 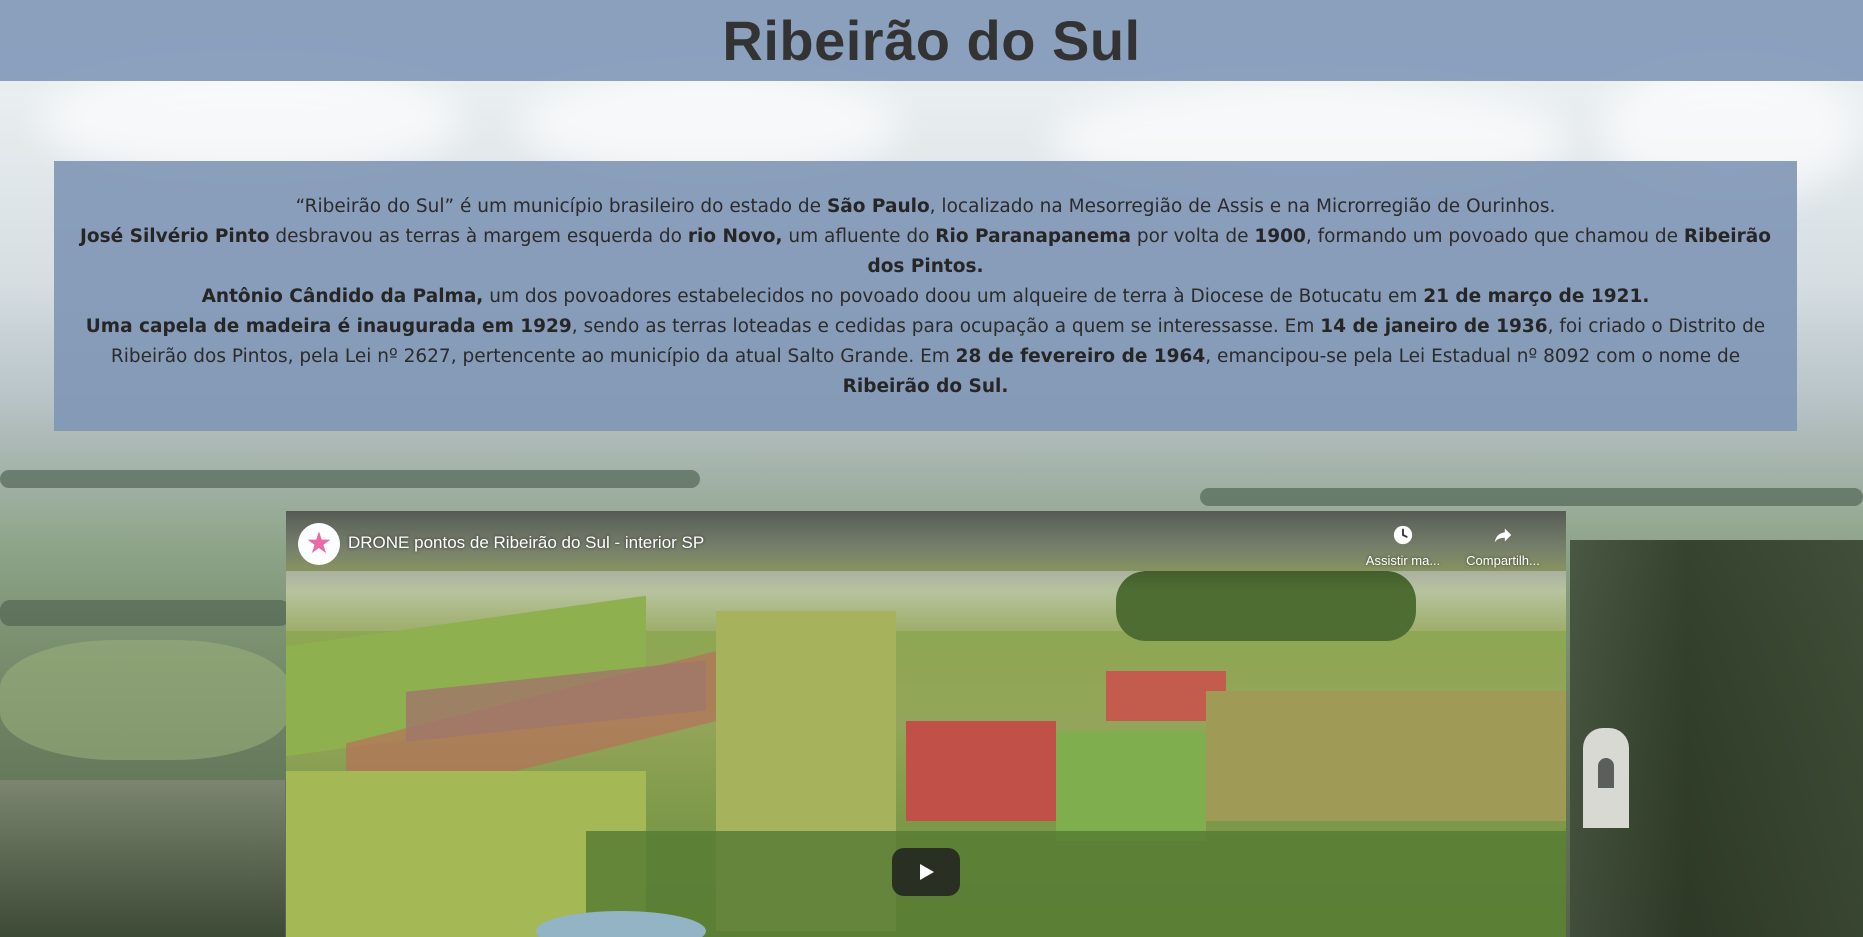 I want to click on history-emphasis: José Silvério Pinto, so click(x=175, y=236).